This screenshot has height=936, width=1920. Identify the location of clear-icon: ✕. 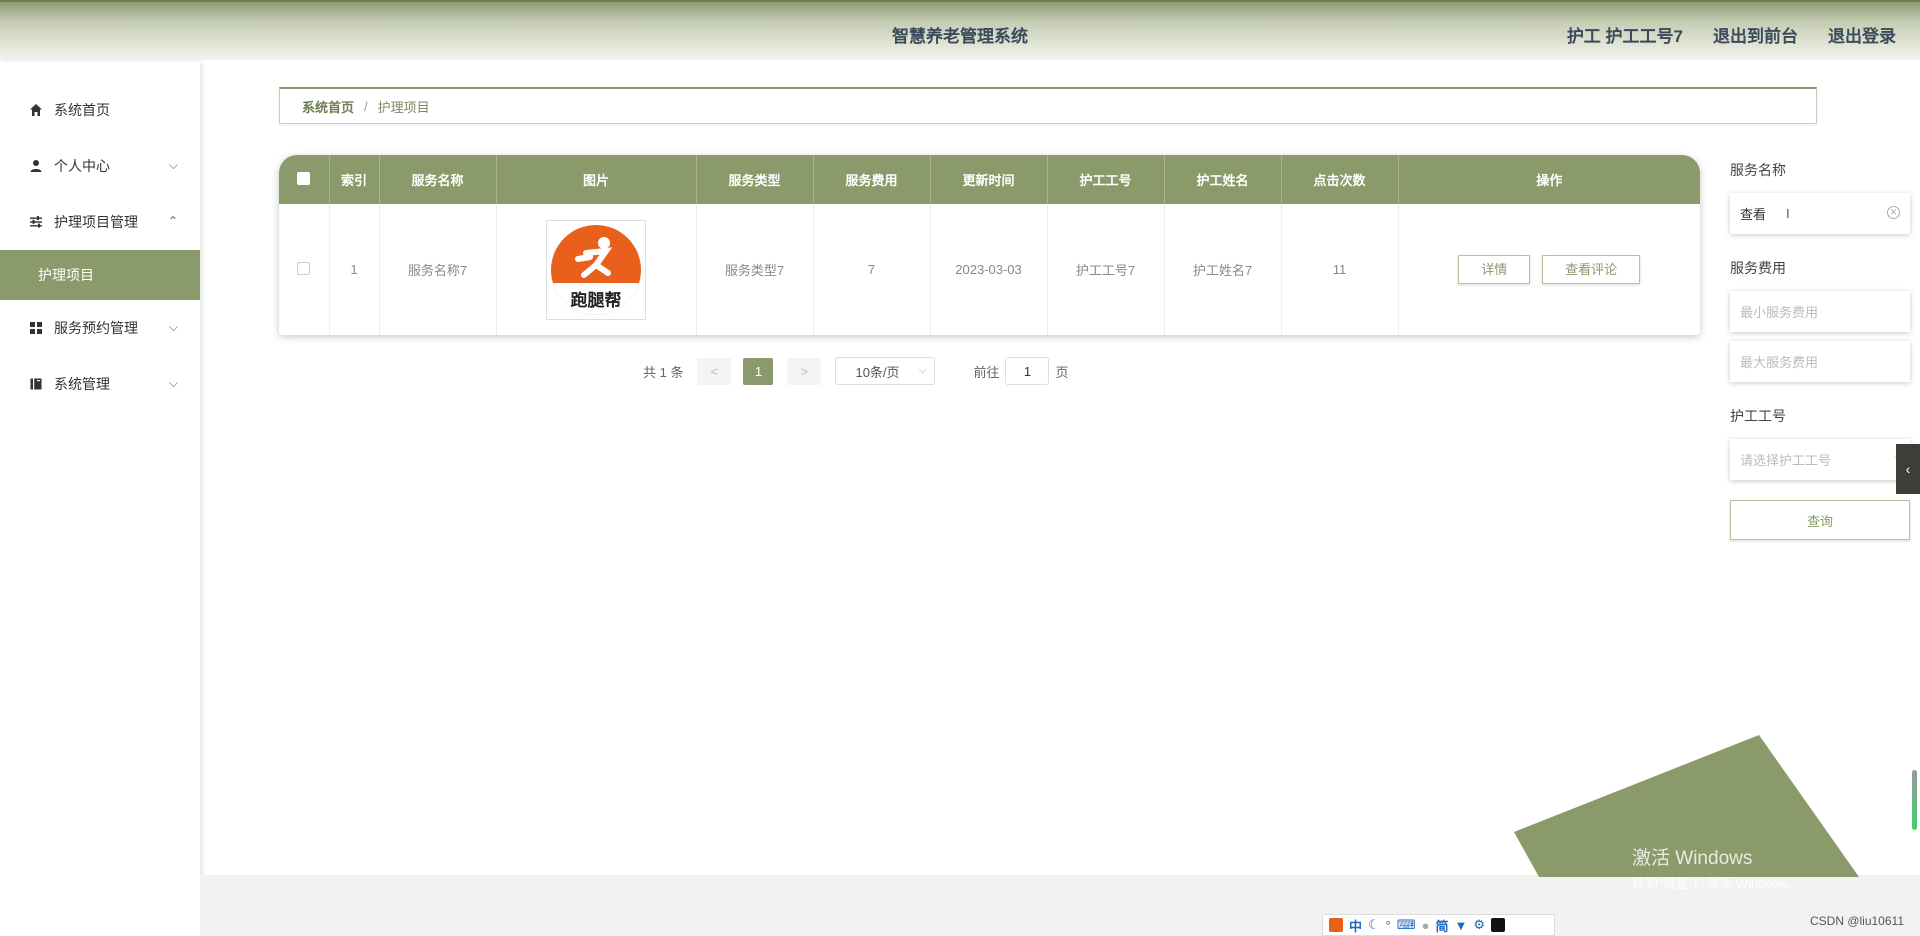
(1893, 212).